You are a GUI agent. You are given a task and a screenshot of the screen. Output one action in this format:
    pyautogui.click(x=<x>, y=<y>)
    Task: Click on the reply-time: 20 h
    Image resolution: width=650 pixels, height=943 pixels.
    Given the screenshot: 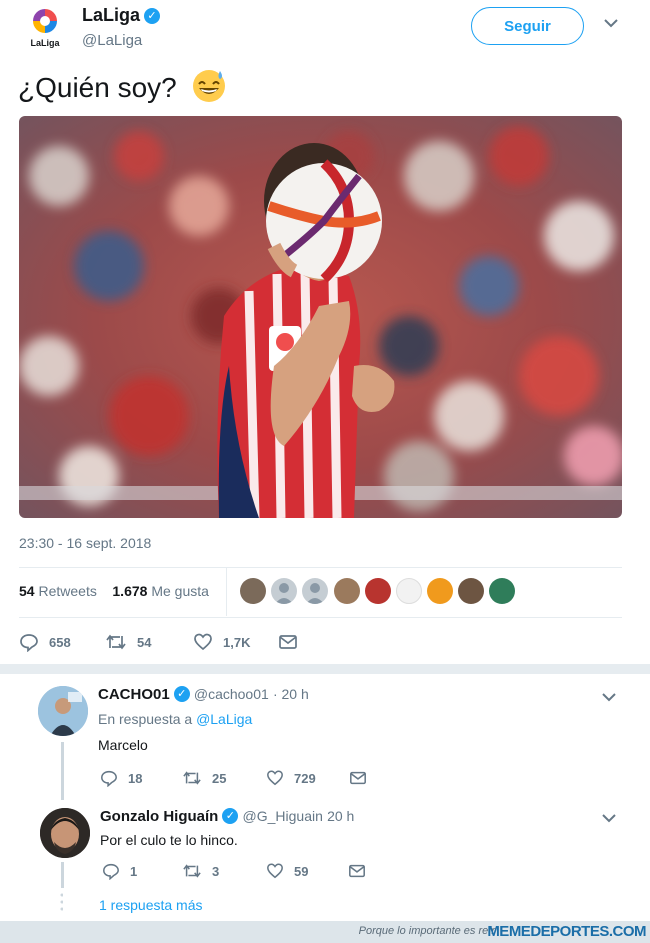 What is the action you would take?
    pyautogui.click(x=340, y=816)
    